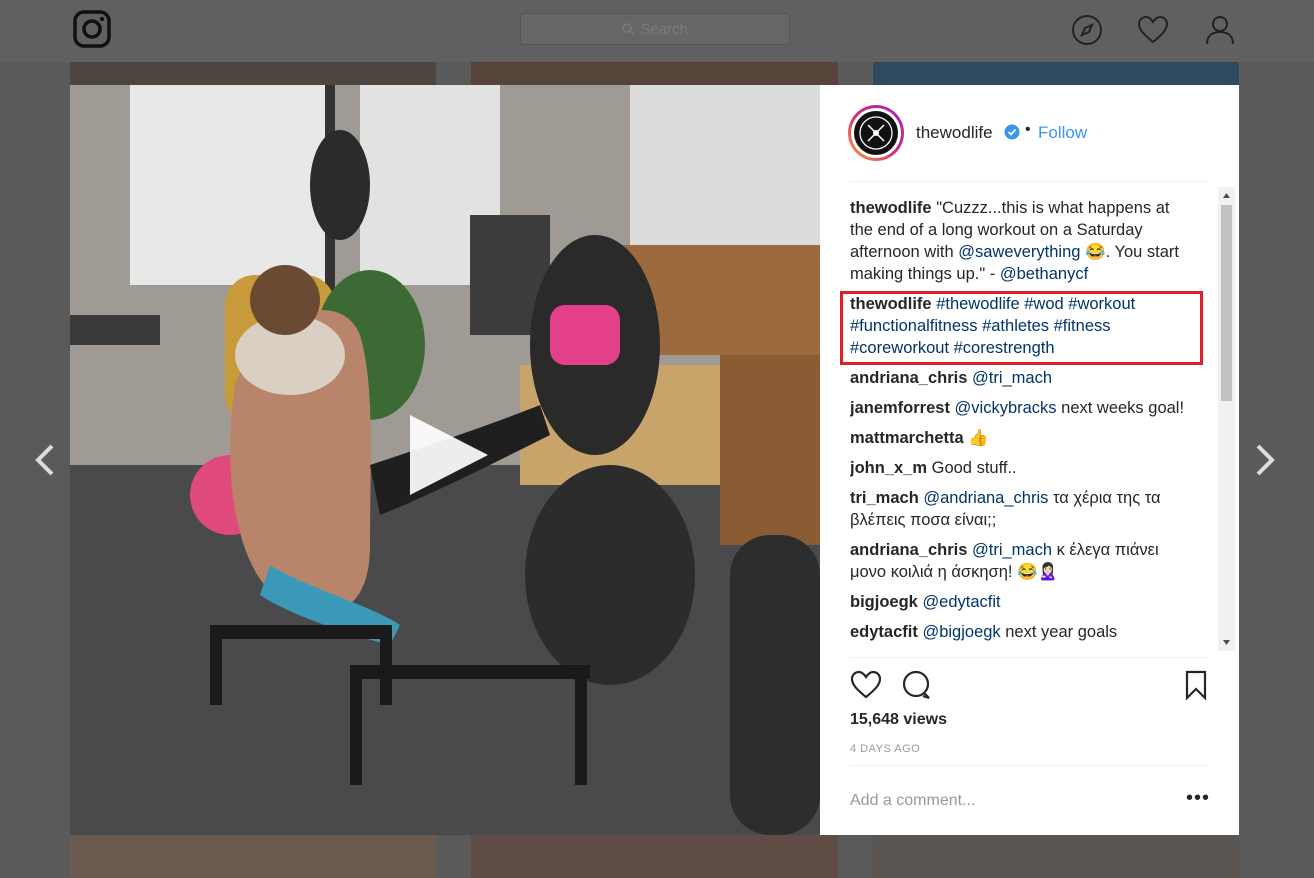 The image size is (1314, 878). Describe the element at coordinates (1021, 328) in the screenshot. I see `hashtag-highlight-box` at that location.